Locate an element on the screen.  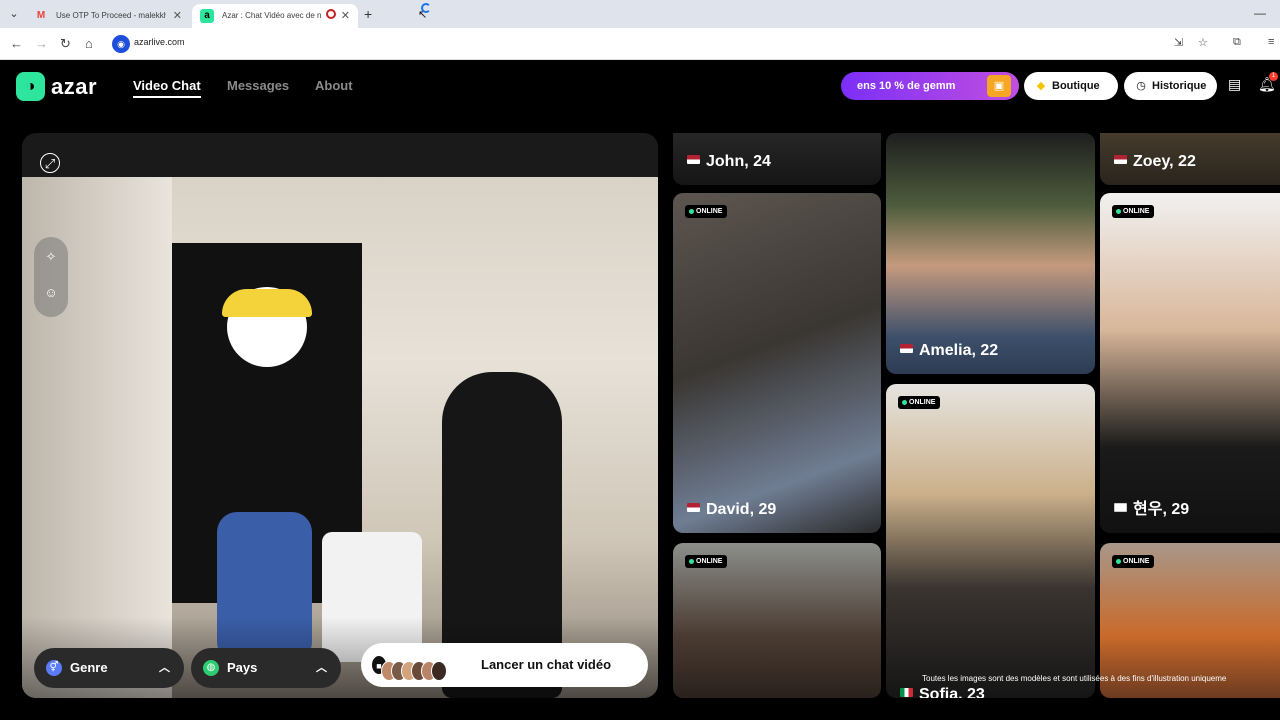
azar-icon: a is located at coordinates (207, 16).